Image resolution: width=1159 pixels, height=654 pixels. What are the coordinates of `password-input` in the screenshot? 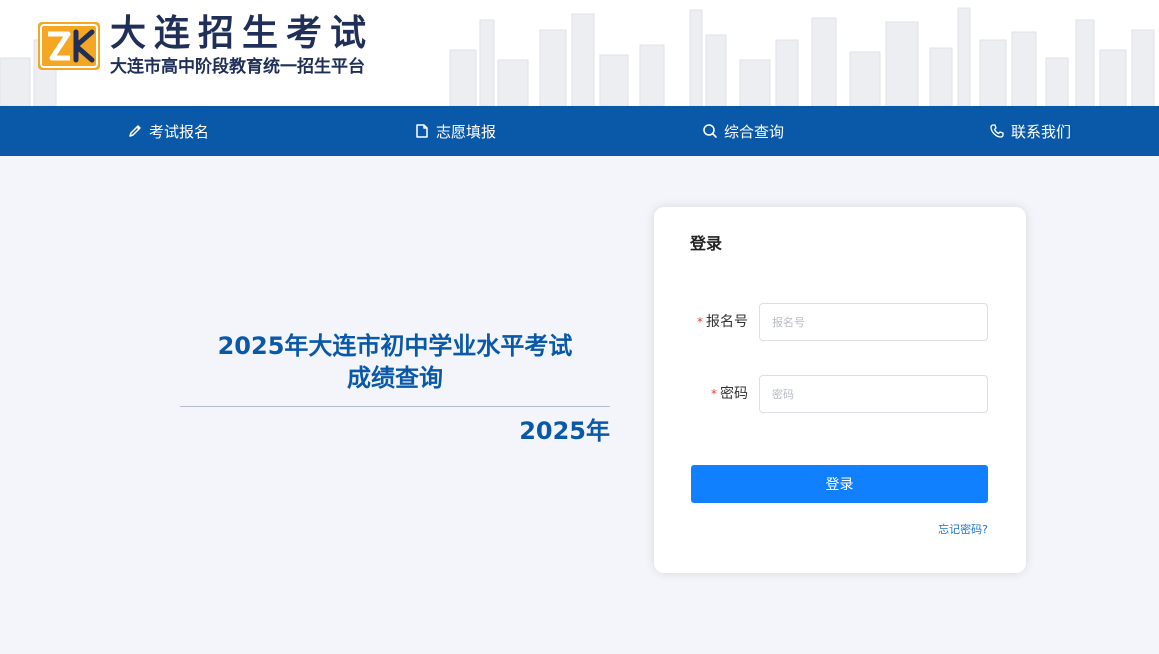 It's located at (873, 394).